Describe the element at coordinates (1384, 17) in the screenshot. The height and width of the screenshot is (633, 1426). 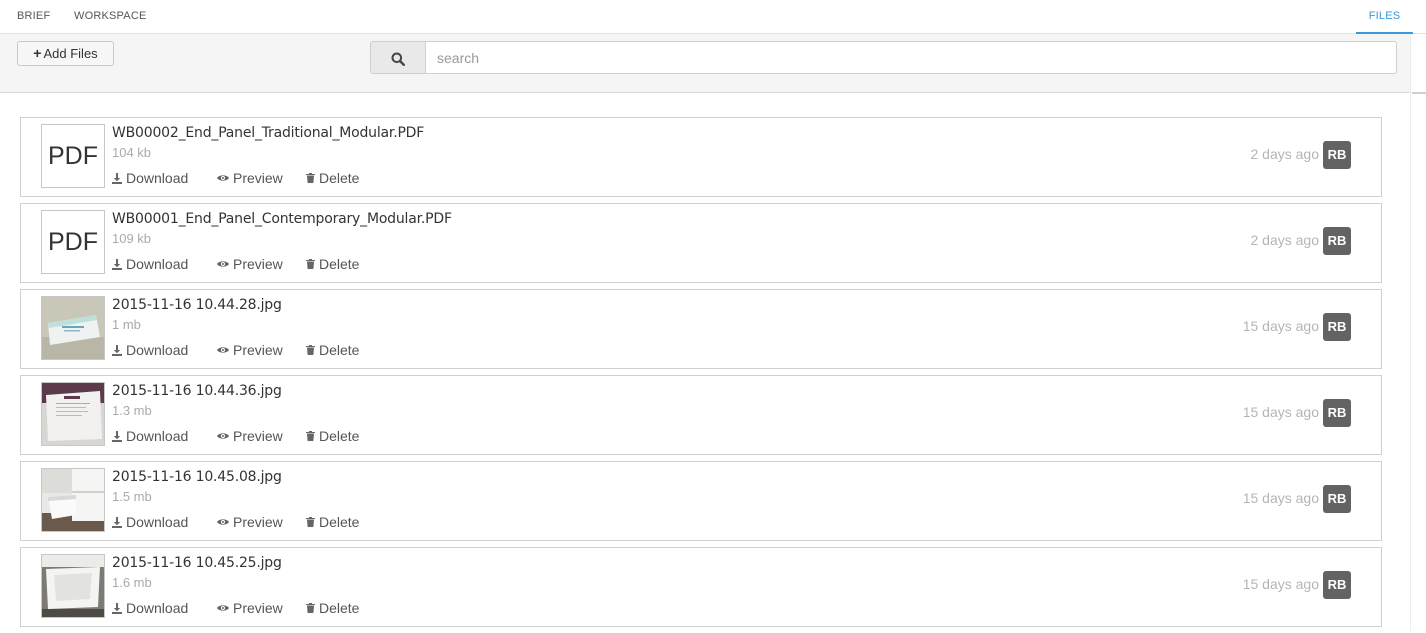
I see `tab-files: FILES` at that location.